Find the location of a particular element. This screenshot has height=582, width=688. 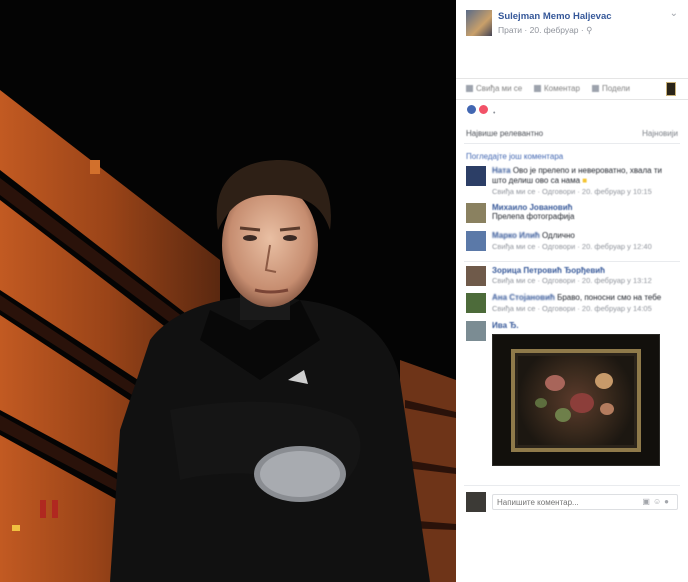

comment-author: Марко Илић is located at coordinates (516, 235).